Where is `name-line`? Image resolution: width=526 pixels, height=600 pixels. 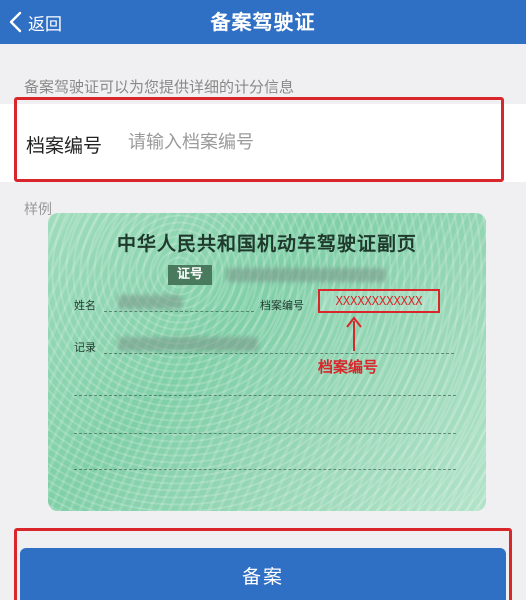
name-line is located at coordinates (179, 311).